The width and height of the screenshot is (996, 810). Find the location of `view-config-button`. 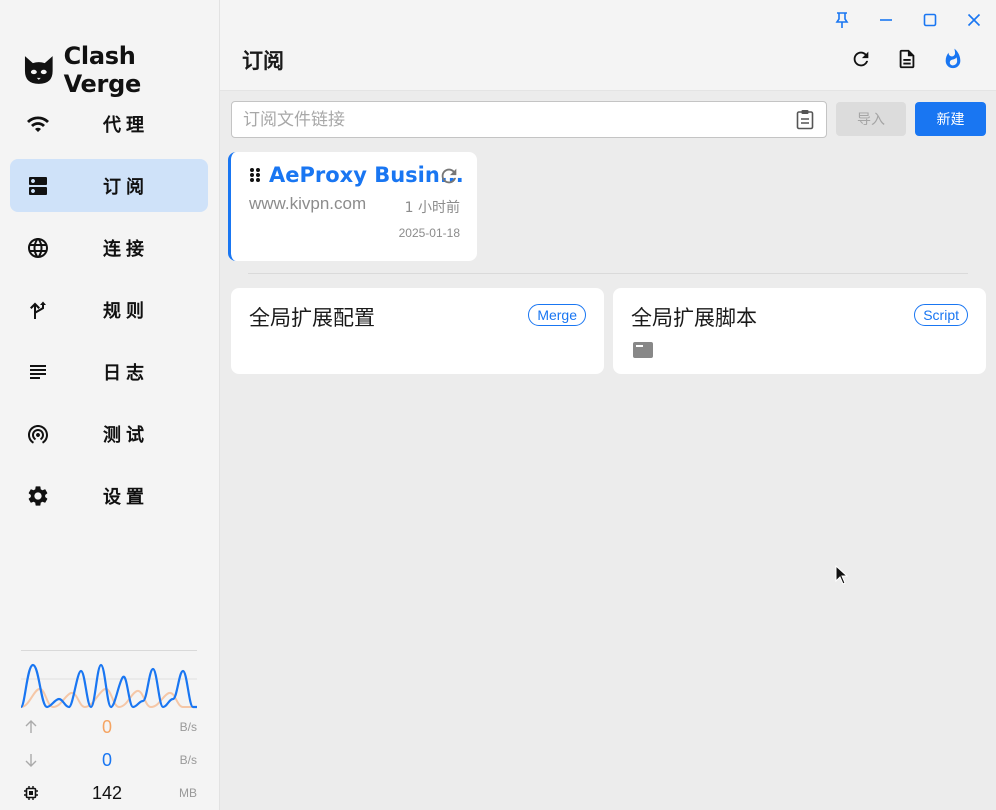

view-config-button is located at coordinates (907, 59).